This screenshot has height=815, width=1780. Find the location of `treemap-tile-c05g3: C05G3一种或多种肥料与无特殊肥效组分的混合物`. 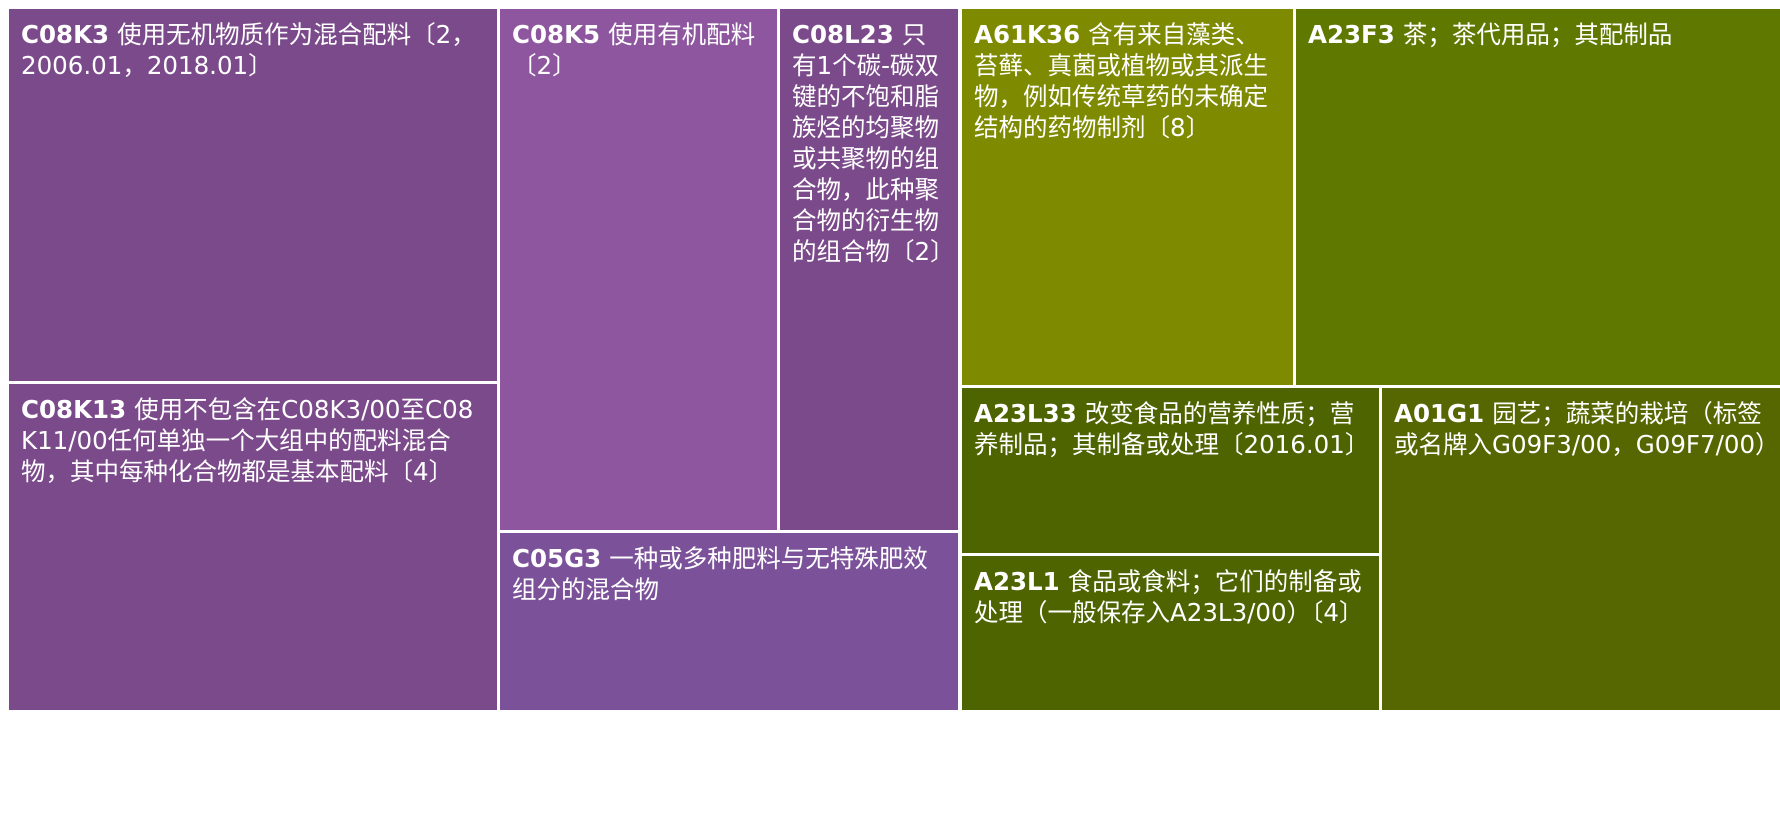

treemap-tile-c05g3: C05G3一种或多种肥料与无特殊肥效组分的混合物 is located at coordinates (729, 621).